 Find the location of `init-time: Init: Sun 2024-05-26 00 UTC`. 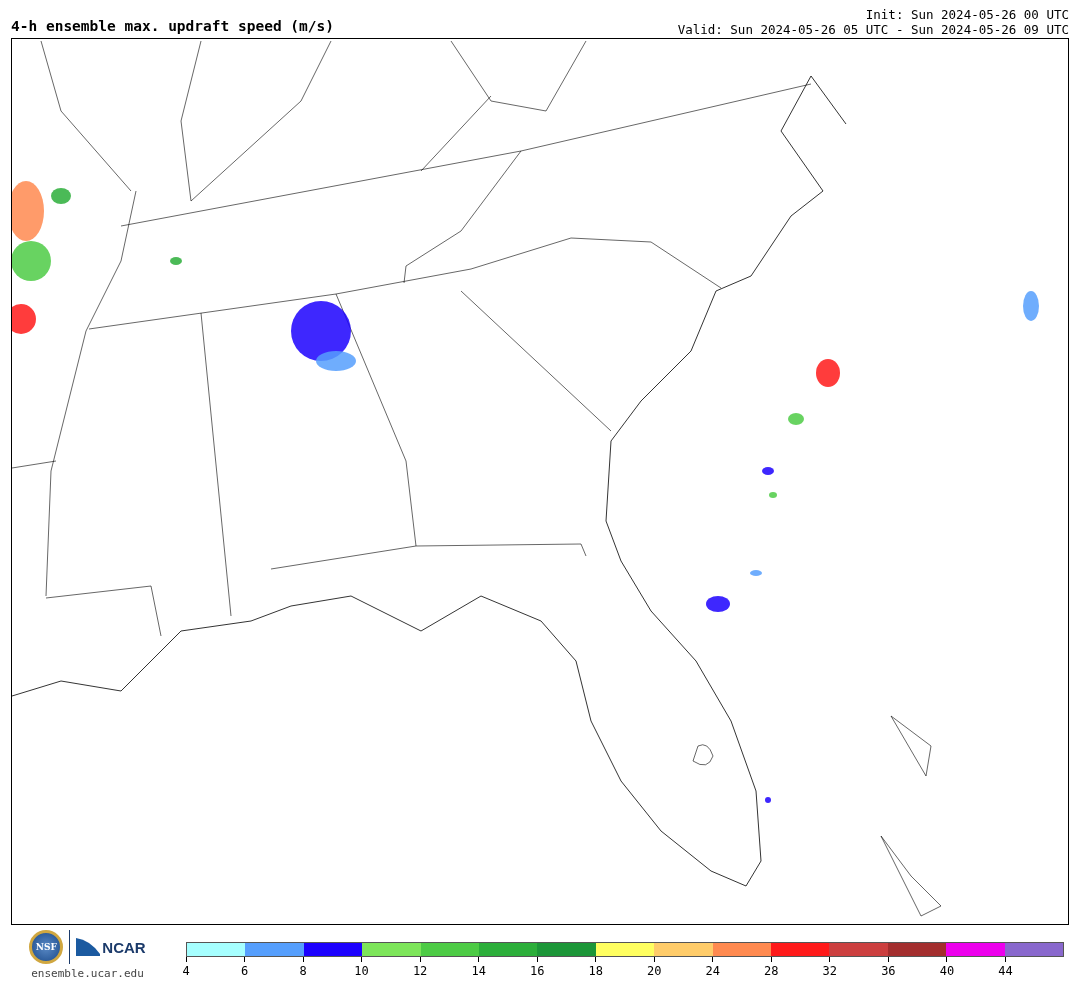

init-time: Init: Sun 2024-05-26 00 UTC is located at coordinates (967, 14).